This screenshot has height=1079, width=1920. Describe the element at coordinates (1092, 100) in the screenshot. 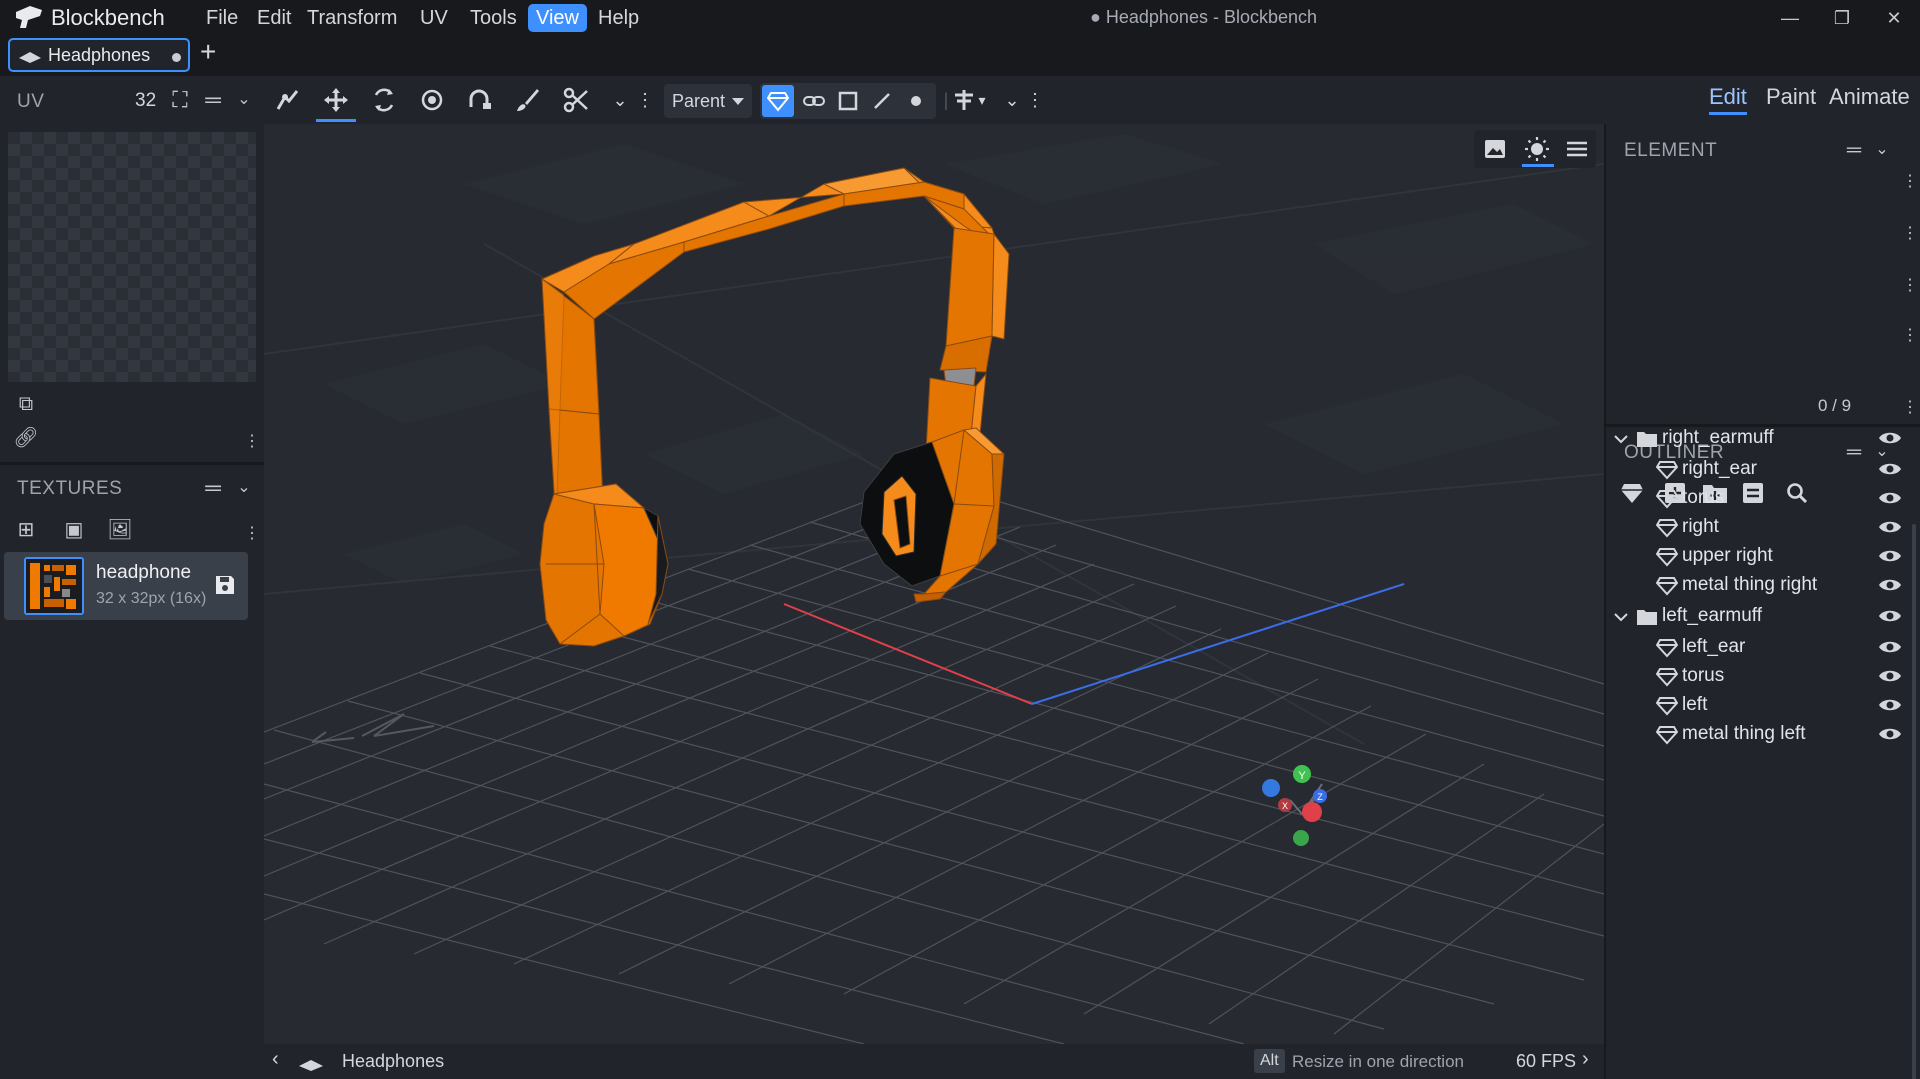

I see `main-toolbar: ⌄ ⋮ Parent | ▾ ⌄ ⋮ Edit Paint Animate` at that location.